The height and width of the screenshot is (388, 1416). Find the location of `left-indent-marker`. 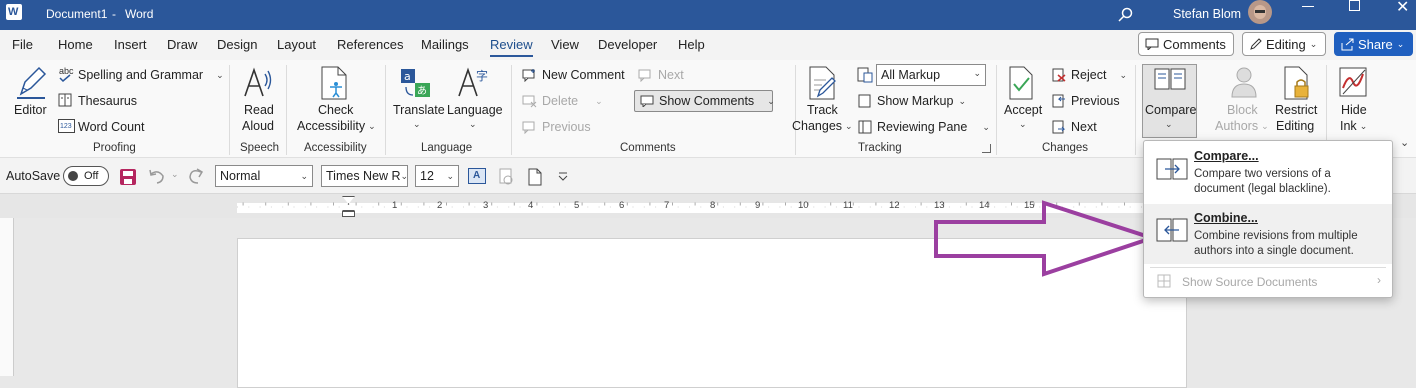

left-indent-marker is located at coordinates (348, 214).